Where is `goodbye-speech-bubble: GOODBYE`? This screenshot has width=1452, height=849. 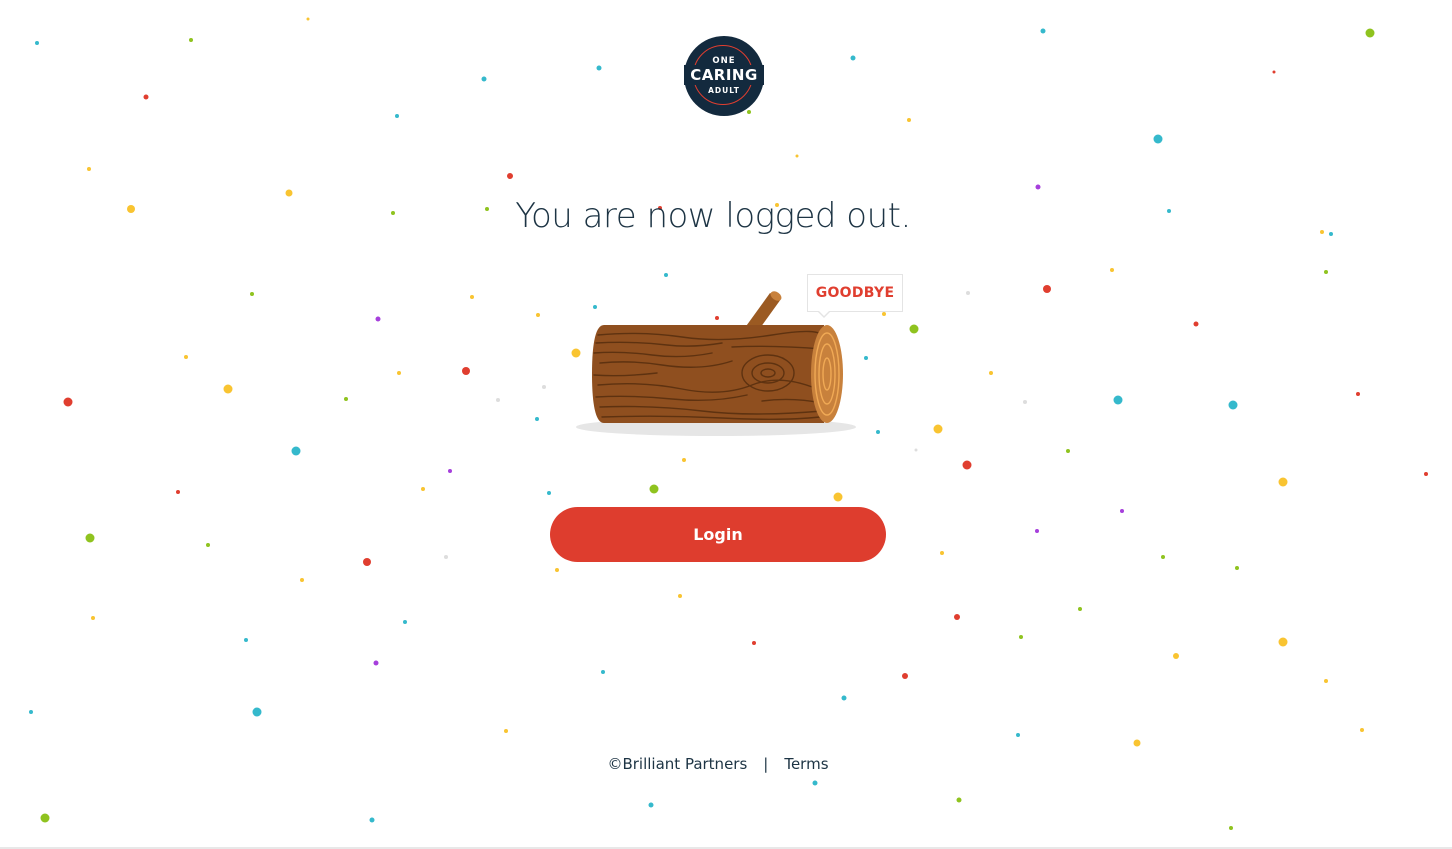
goodbye-speech-bubble: GOODBYE is located at coordinates (855, 293).